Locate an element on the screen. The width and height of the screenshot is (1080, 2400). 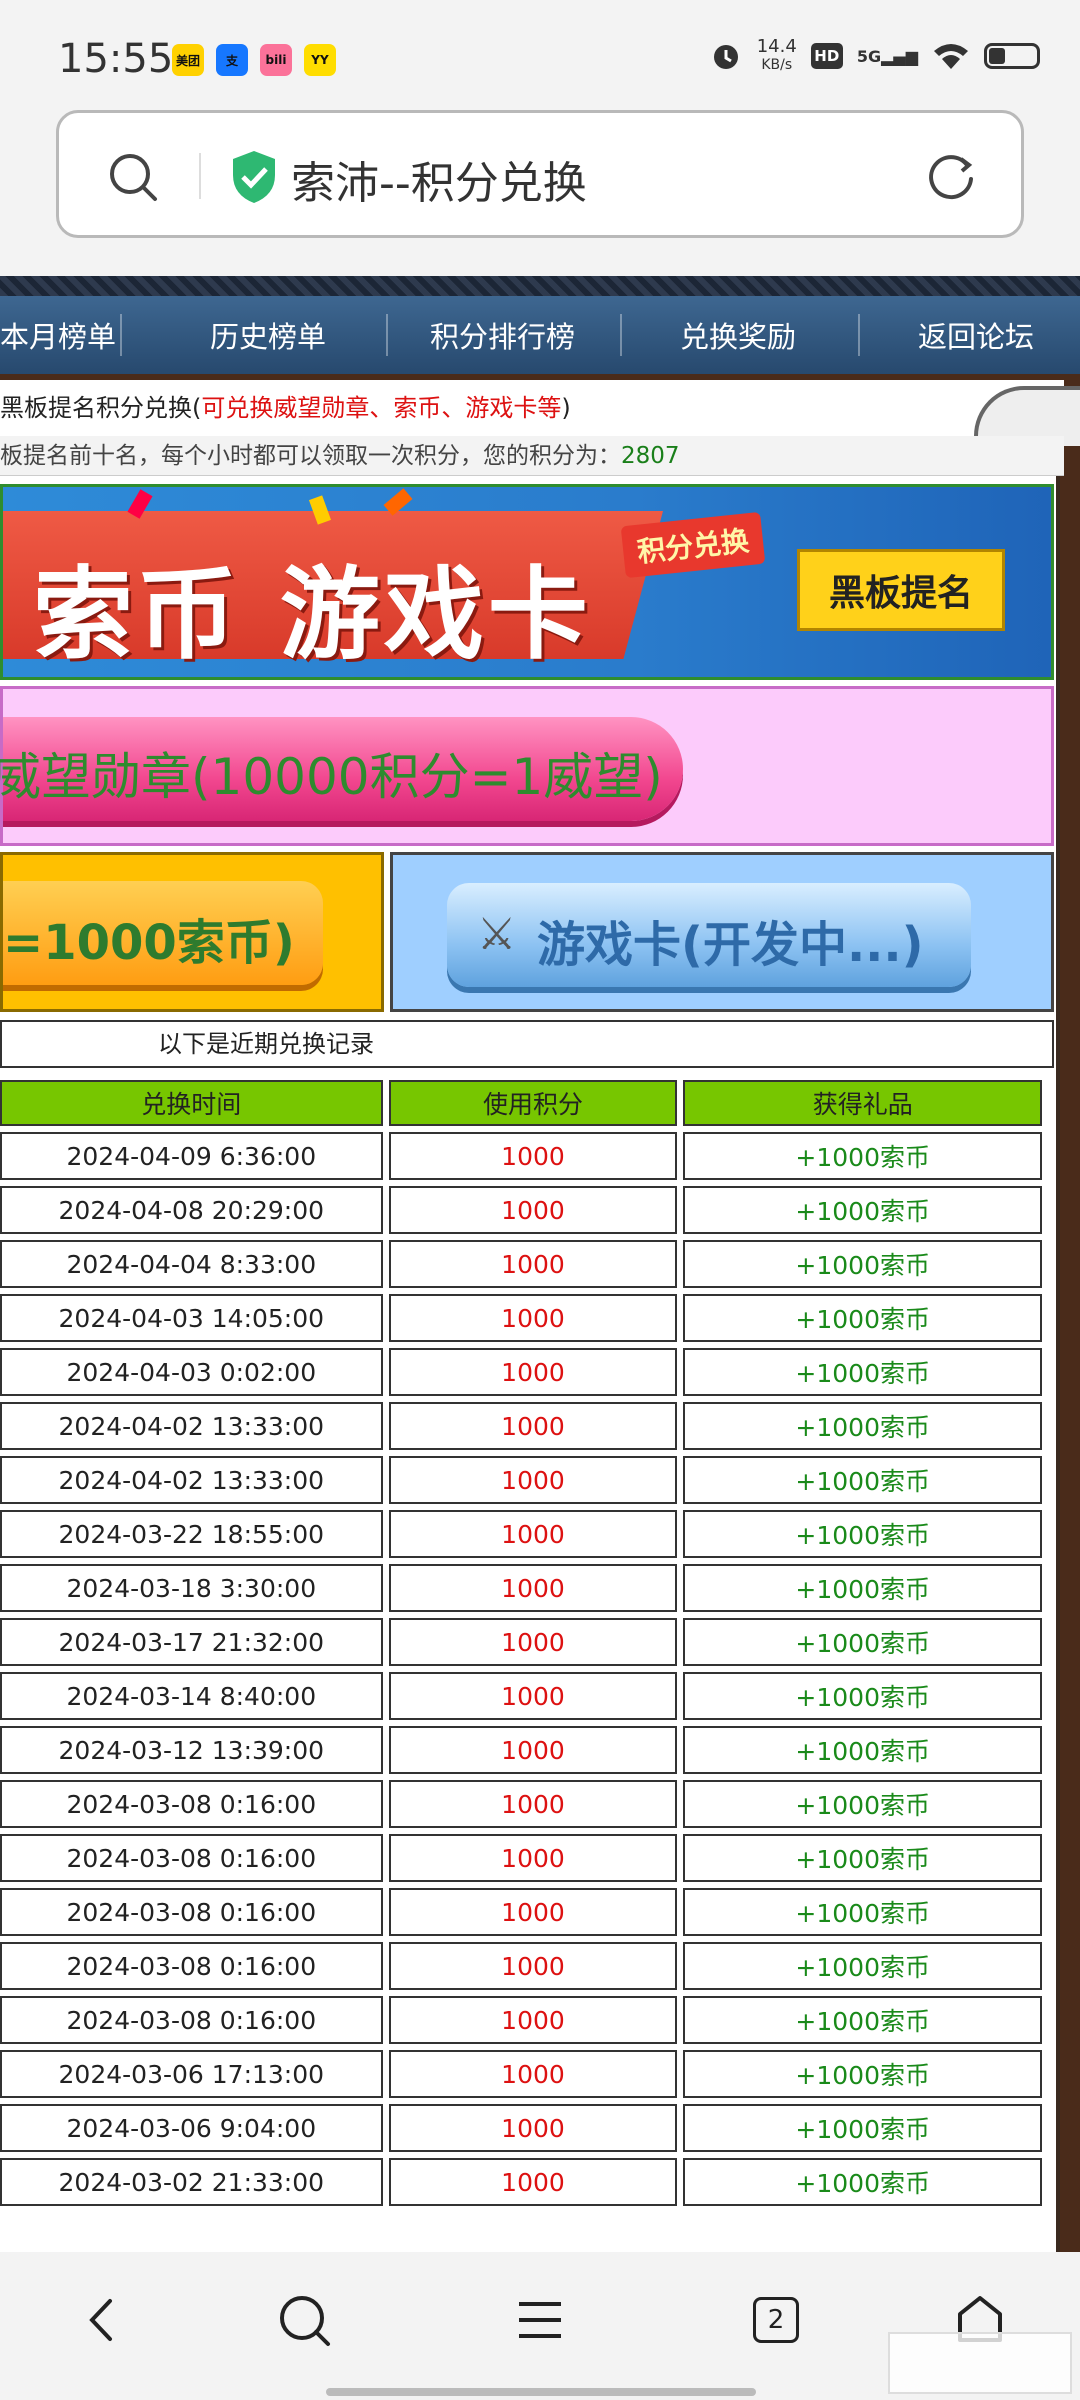
exchange-time-cell: 2024-04-02 13:33:00 is located at coordinates (191, 1426).